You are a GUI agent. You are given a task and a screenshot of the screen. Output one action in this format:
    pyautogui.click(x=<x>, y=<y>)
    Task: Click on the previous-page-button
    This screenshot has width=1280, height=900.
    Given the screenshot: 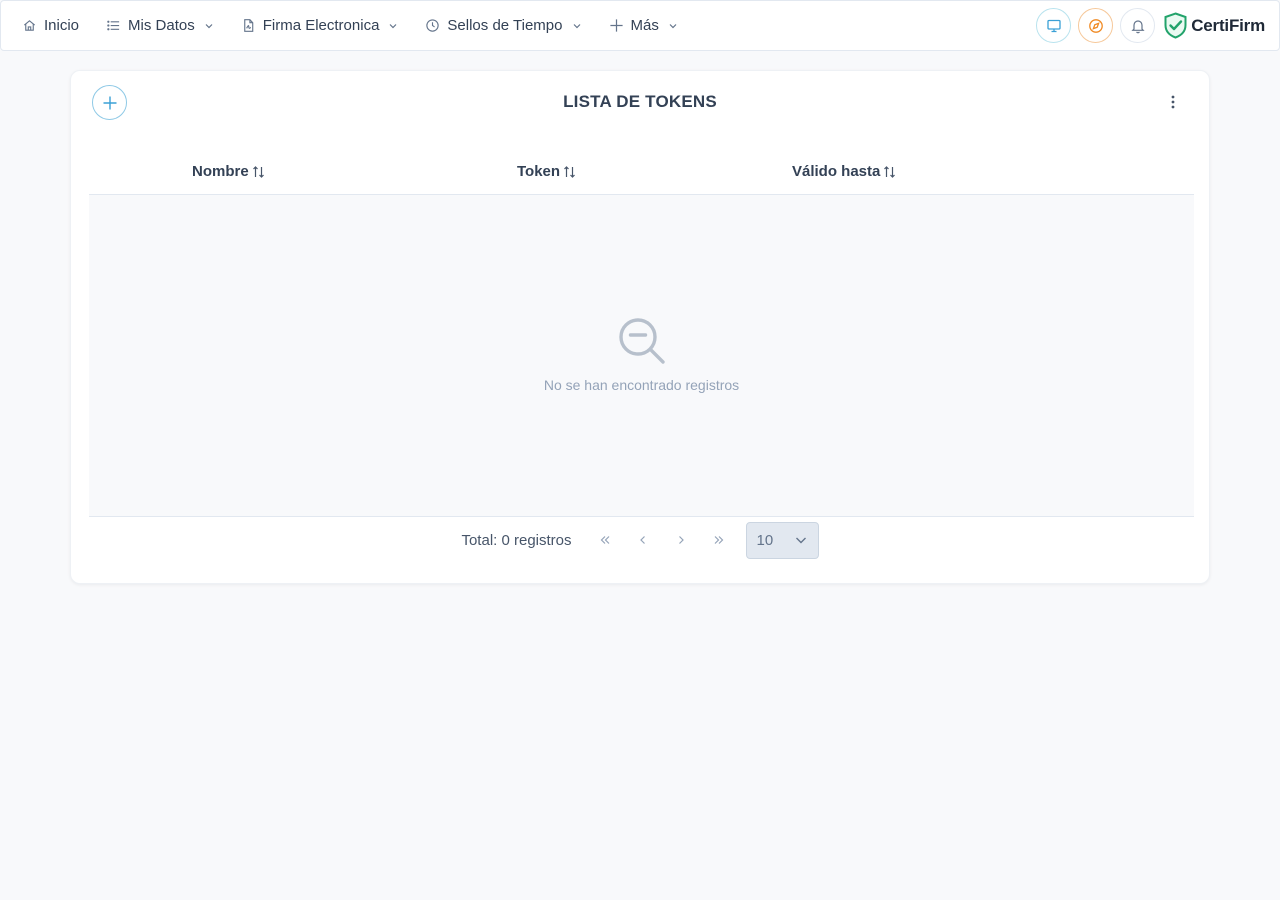 What is the action you would take?
    pyautogui.click(x=643, y=540)
    